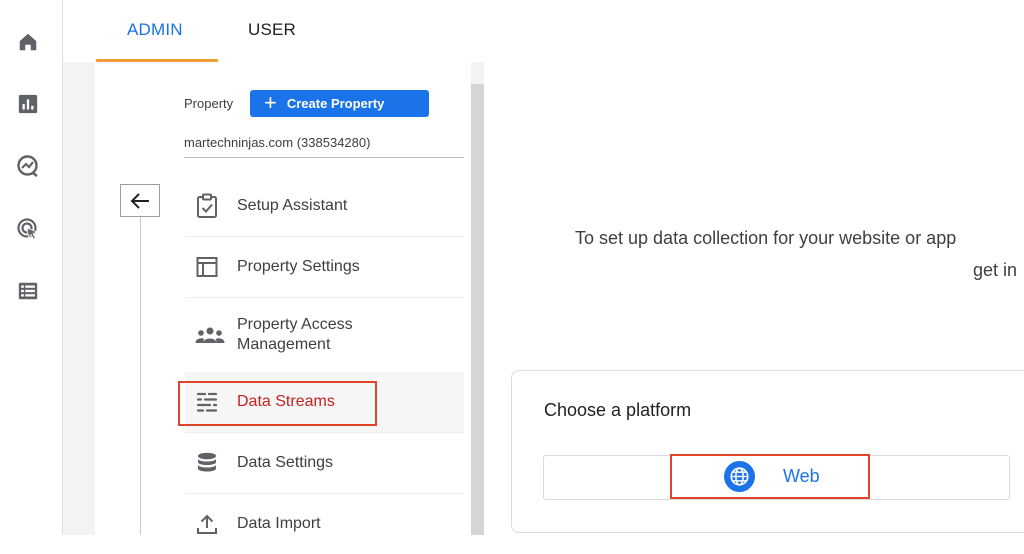 The height and width of the screenshot is (554, 1024). What do you see at coordinates (28, 229) in the screenshot?
I see `advertising-icon` at bounding box center [28, 229].